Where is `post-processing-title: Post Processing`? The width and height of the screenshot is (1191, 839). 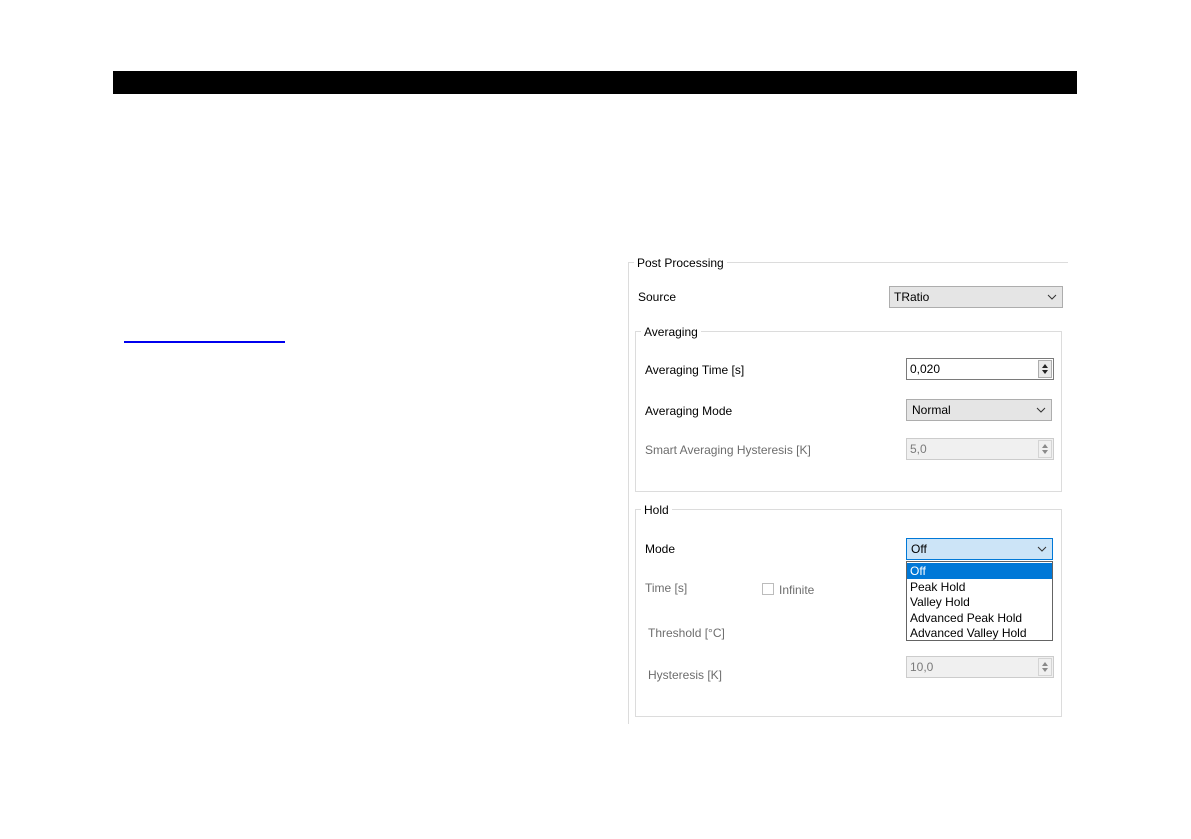
post-processing-title: Post Processing is located at coordinates (680, 263).